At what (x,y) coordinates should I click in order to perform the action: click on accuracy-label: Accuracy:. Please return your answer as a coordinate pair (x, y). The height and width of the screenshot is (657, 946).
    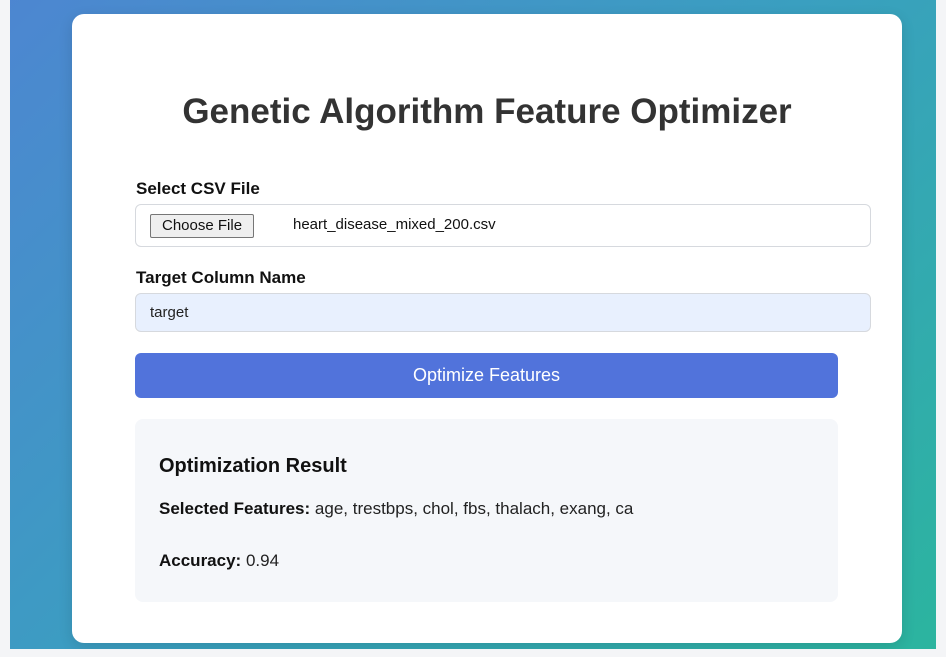
    Looking at the image, I should click on (200, 560).